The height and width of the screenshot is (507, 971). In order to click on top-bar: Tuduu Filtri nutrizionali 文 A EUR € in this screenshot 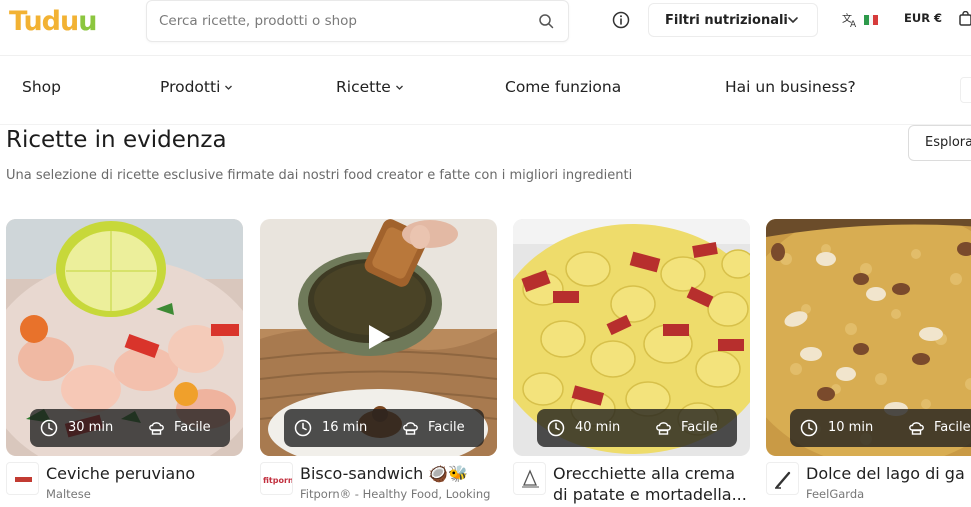, I will do `click(485, 24)`.